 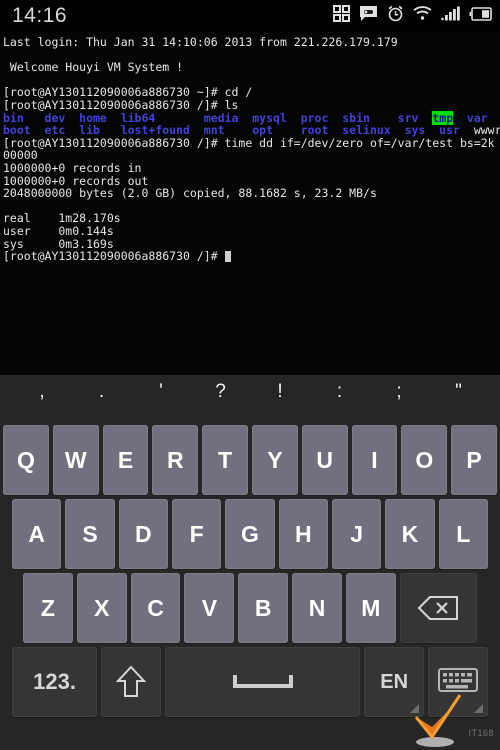 What do you see at coordinates (221, 392) in the screenshot?
I see `symbol-key-3: ?` at bounding box center [221, 392].